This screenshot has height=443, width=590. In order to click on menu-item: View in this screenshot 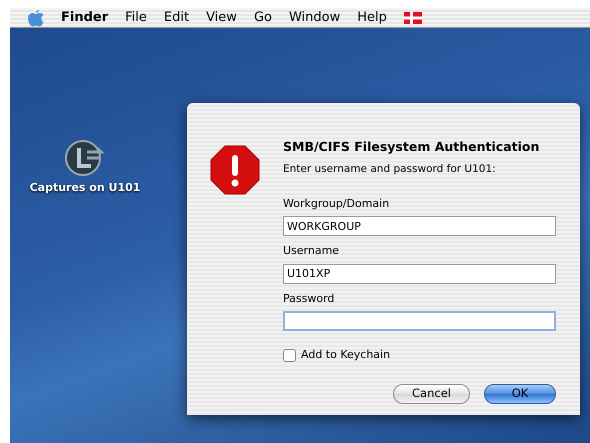, I will do `click(221, 18)`.